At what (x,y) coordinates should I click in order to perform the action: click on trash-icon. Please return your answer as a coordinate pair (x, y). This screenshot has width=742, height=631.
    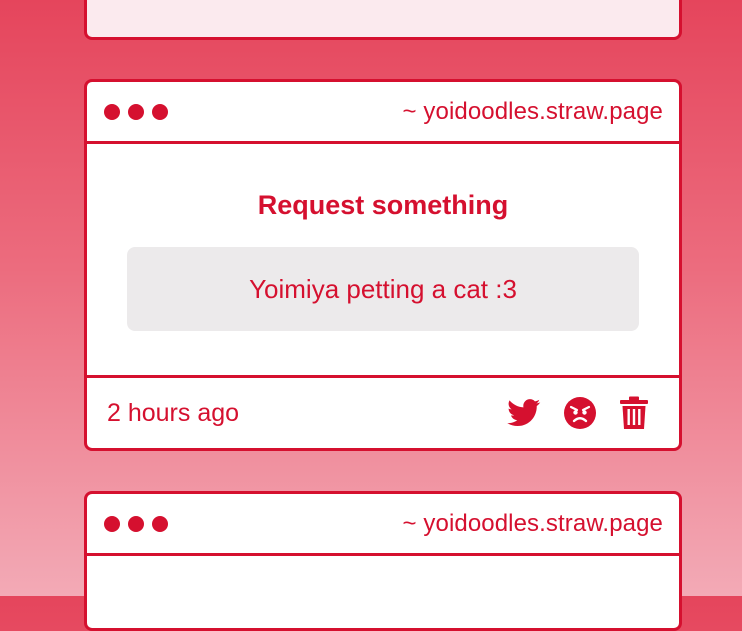
    Looking at the image, I should click on (634, 413).